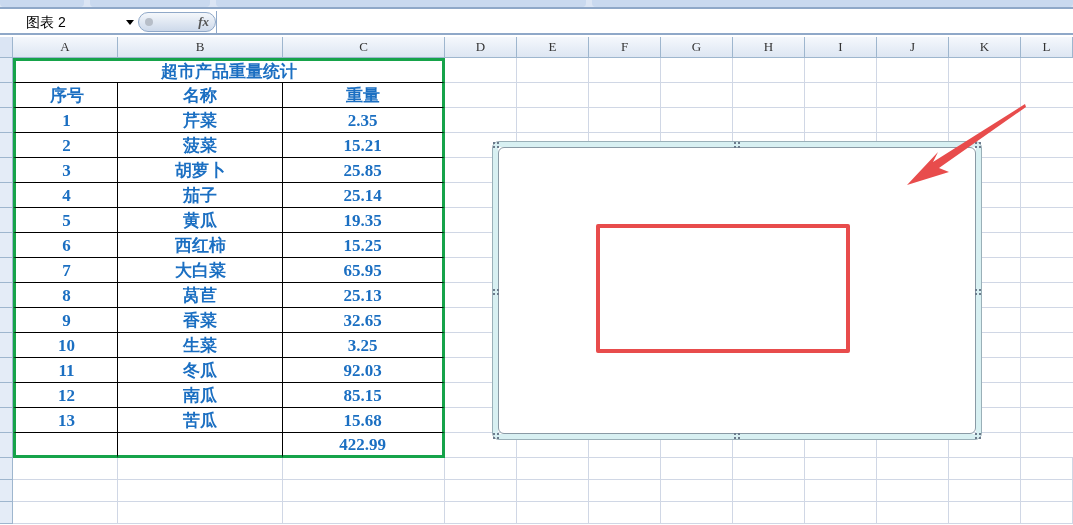 This screenshot has height=525, width=1073. What do you see at coordinates (364, 47) in the screenshot?
I see `column-header: C` at bounding box center [364, 47].